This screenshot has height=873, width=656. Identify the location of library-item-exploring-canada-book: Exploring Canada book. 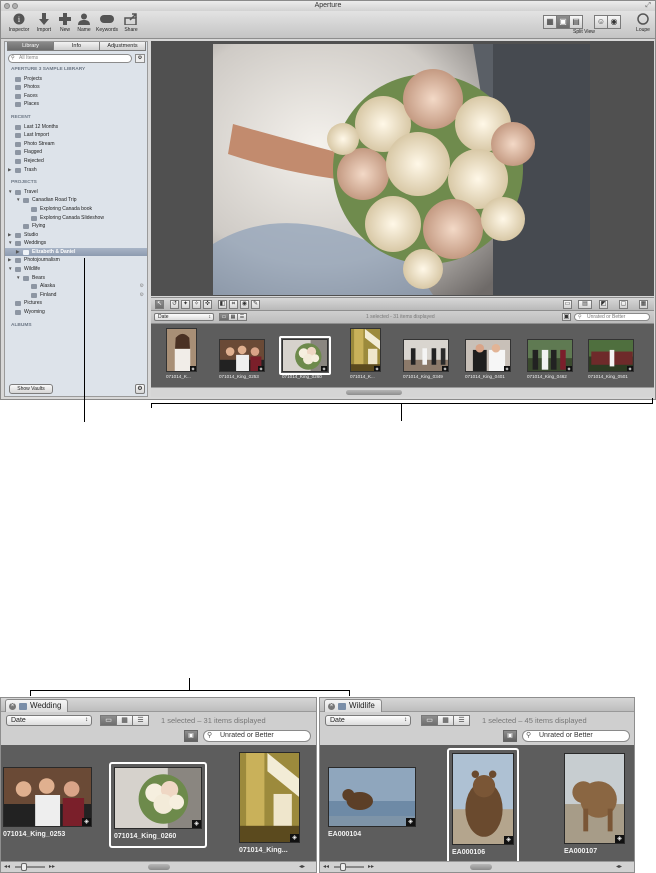
(76, 209).